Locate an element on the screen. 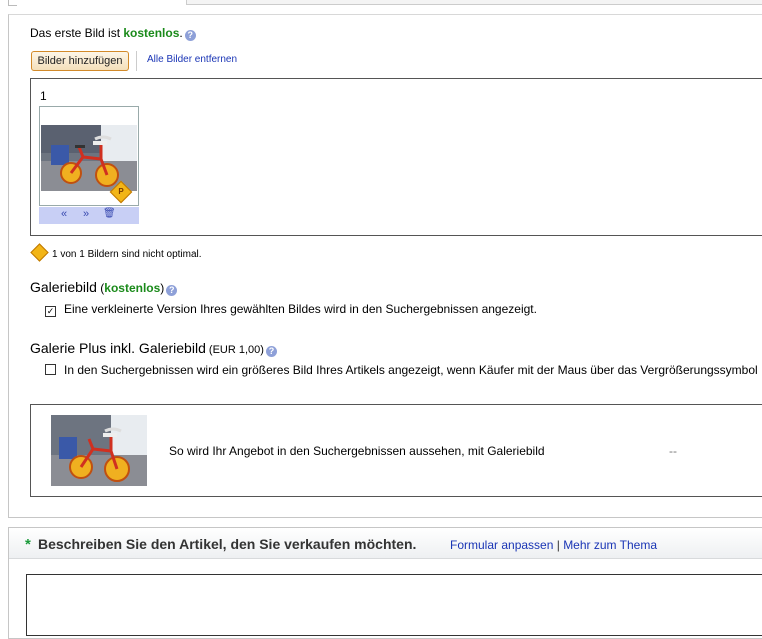  customize-form-link: Formular anpassen is located at coordinates (501, 545).